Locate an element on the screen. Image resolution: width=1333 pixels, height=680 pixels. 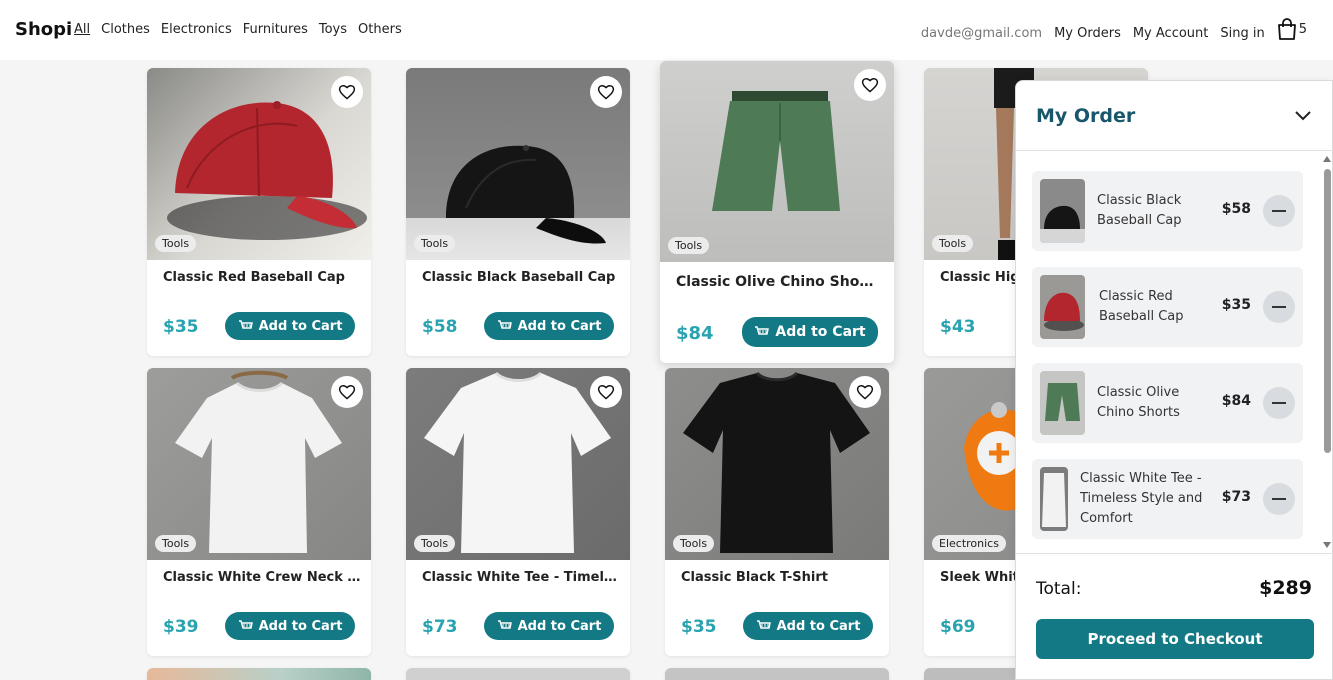
product-title: Classic Olive Chino Shorts is located at coordinates (776, 282).